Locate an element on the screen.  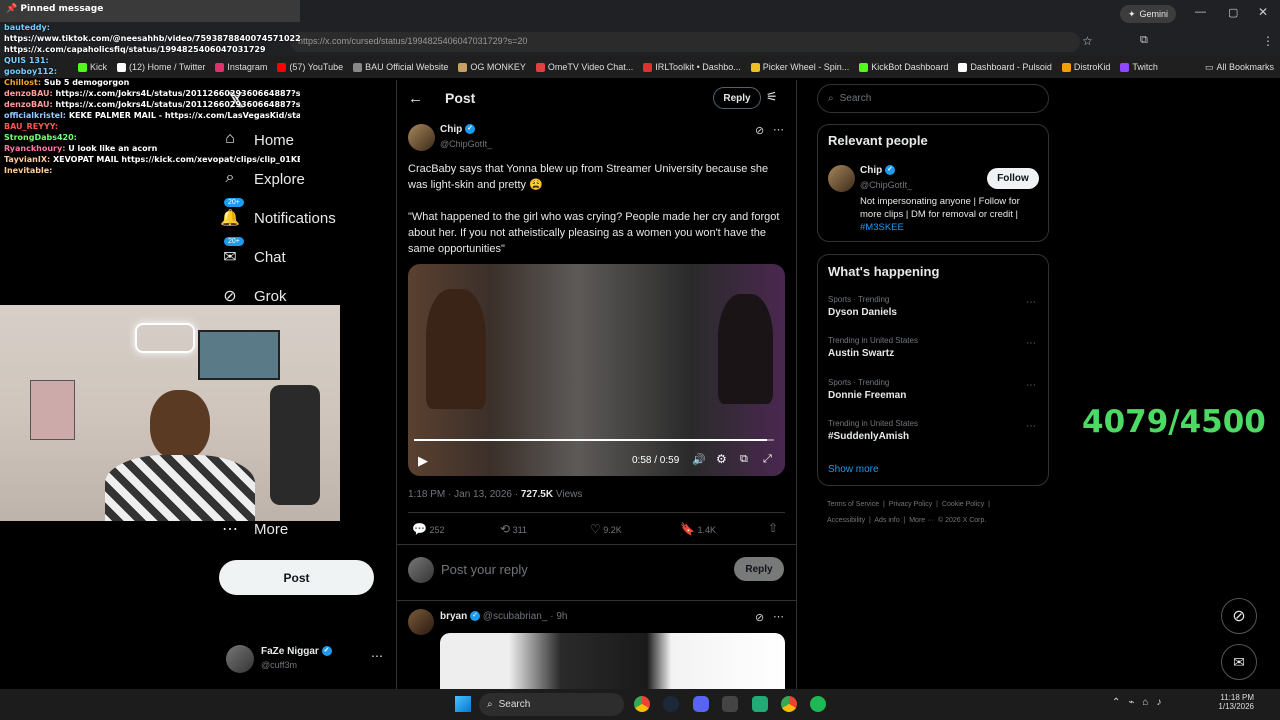
trend-item: Trending in United States Austin Swartz is located at coordinates (873, 347).